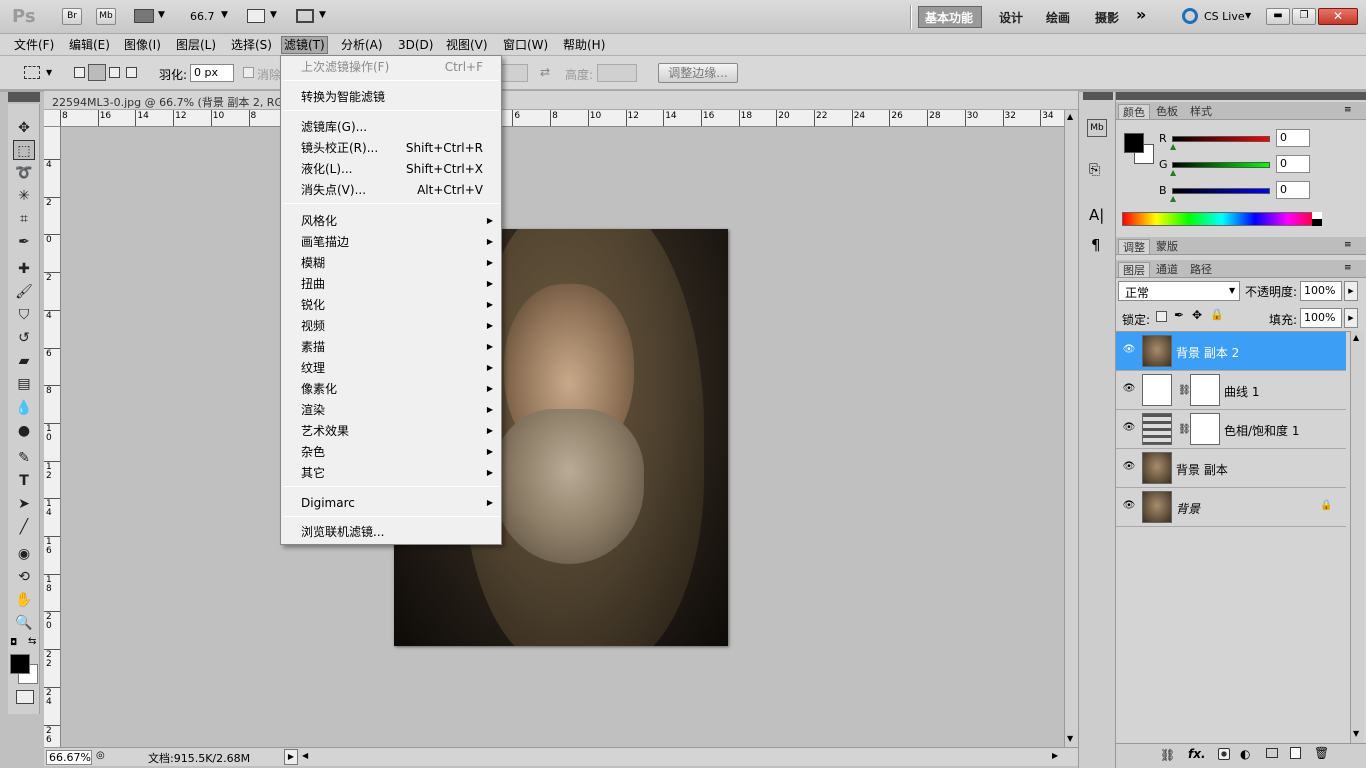  Describe the element at coordinates (391, 326) in the screenshot. I see `menu-item-video: 视频 ▶` at that location.